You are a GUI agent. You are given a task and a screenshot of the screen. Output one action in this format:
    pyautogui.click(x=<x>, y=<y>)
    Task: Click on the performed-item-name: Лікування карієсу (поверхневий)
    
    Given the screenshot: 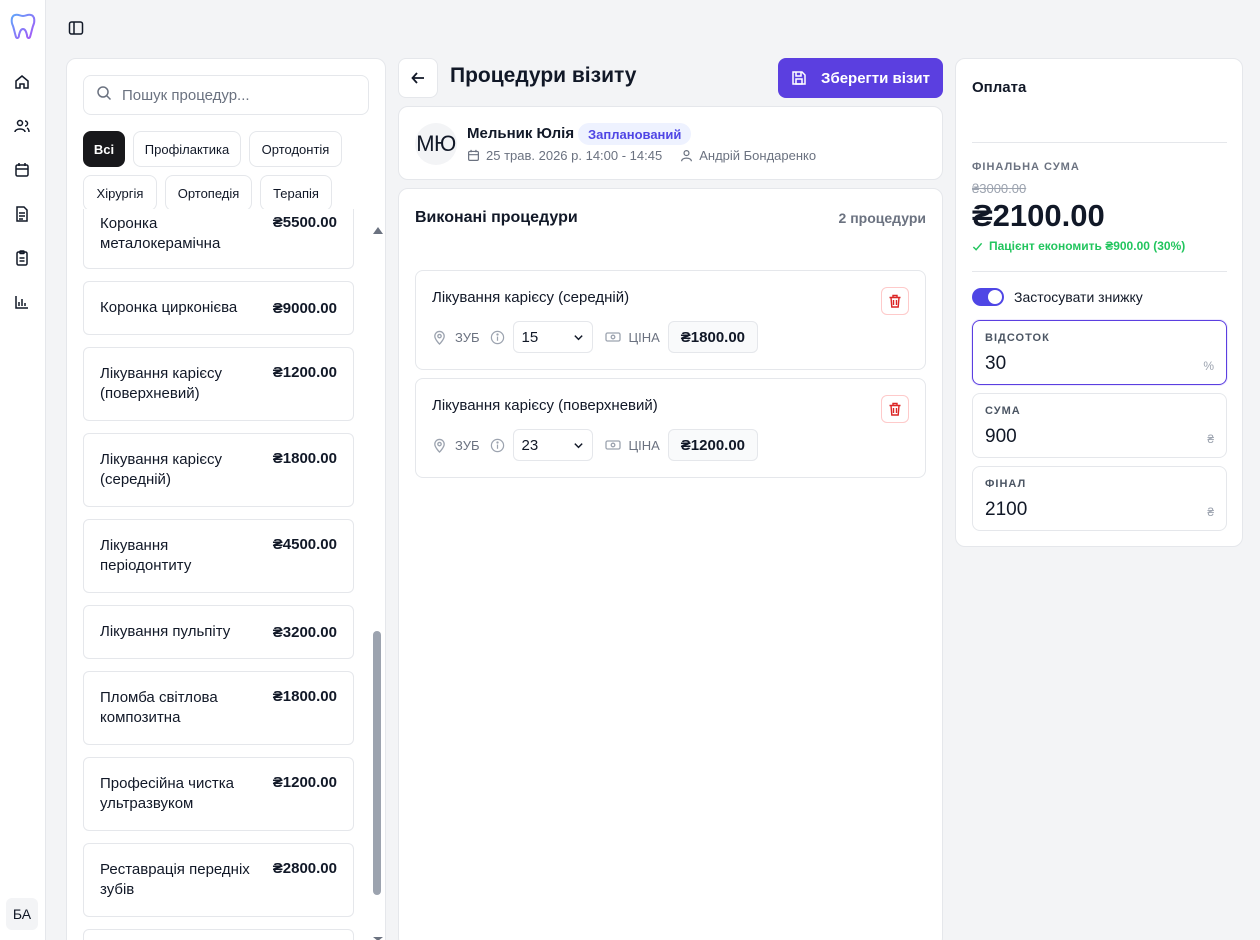 What is the action you would take?
    pyautogui.click(x=545, y=405)
    